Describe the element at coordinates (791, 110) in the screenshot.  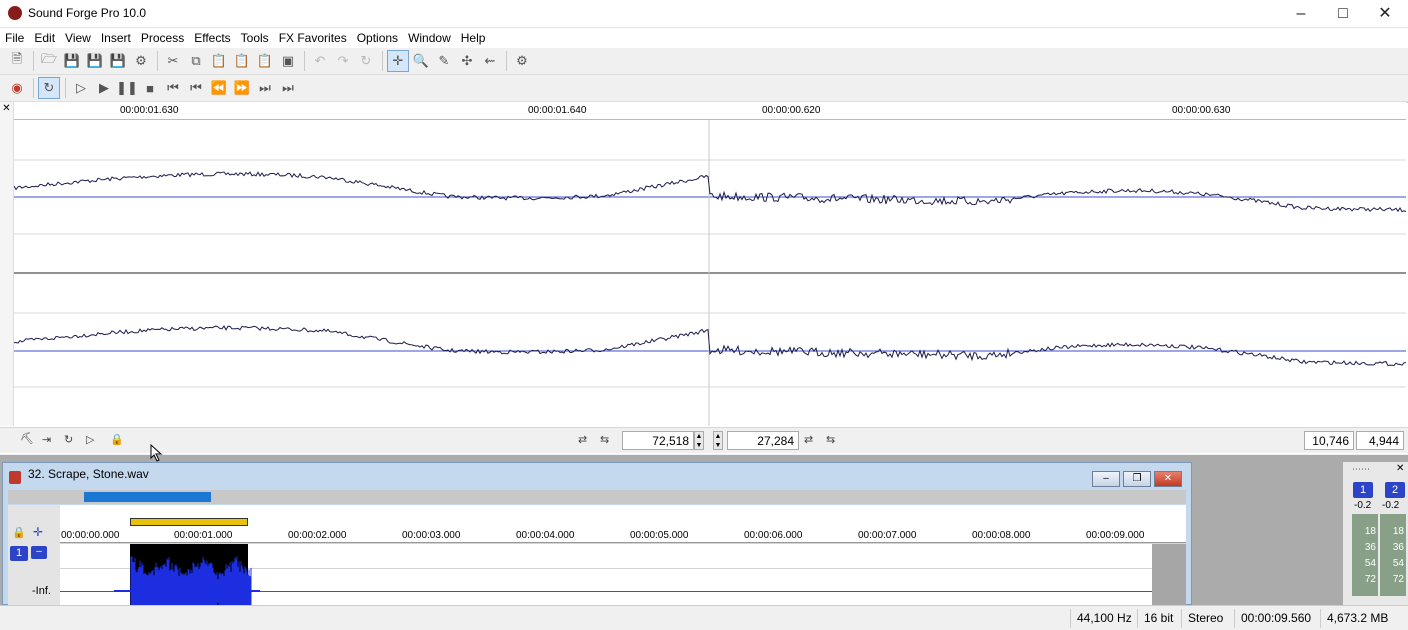
I see `ruler-label: 00:00:00.620` at that location.